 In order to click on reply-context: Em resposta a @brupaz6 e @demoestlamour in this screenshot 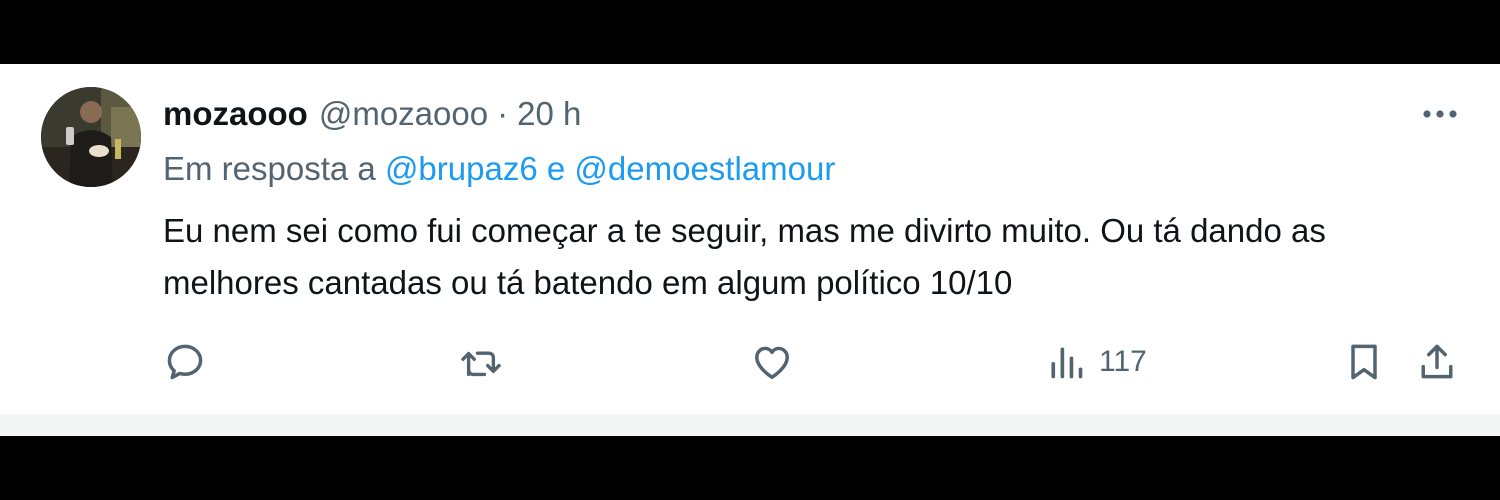, I will do `click(499, 169)`.